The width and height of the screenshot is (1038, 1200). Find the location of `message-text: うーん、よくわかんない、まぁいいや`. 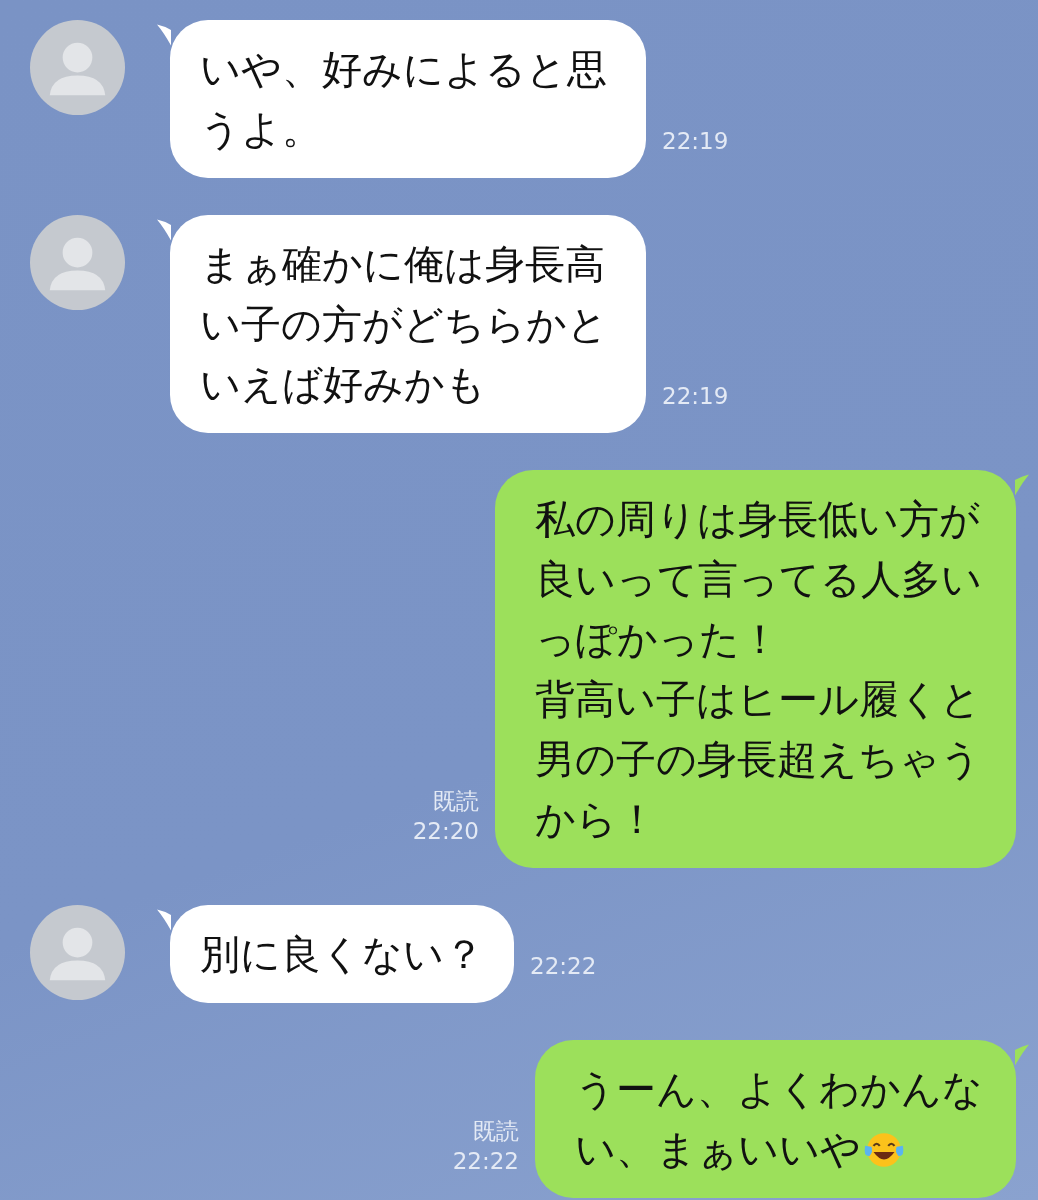

message-text: うーん、よくわかんない、まぁいいや is located at coordinates (779, 1119).